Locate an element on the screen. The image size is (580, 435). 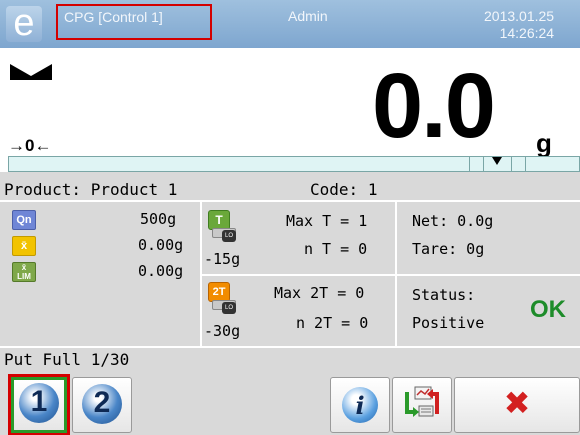
n-t-count: n T = 0 is located at coordinates (336, 249).